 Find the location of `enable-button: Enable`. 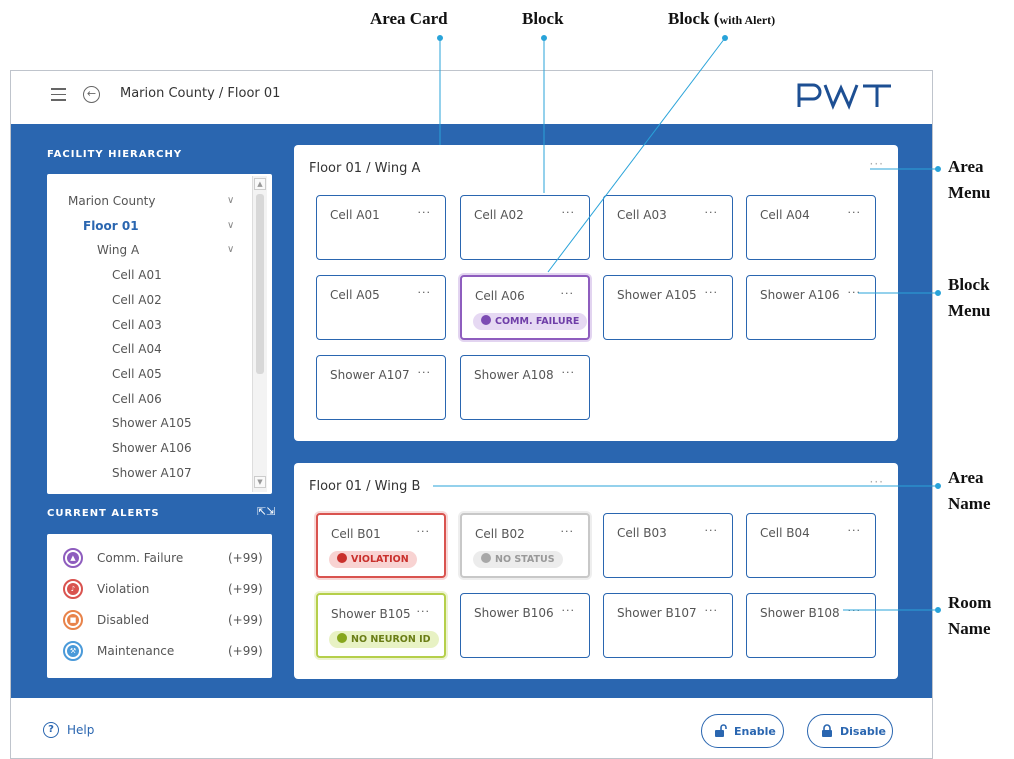

enable-button: Enable is located at coordinates (742, 731).